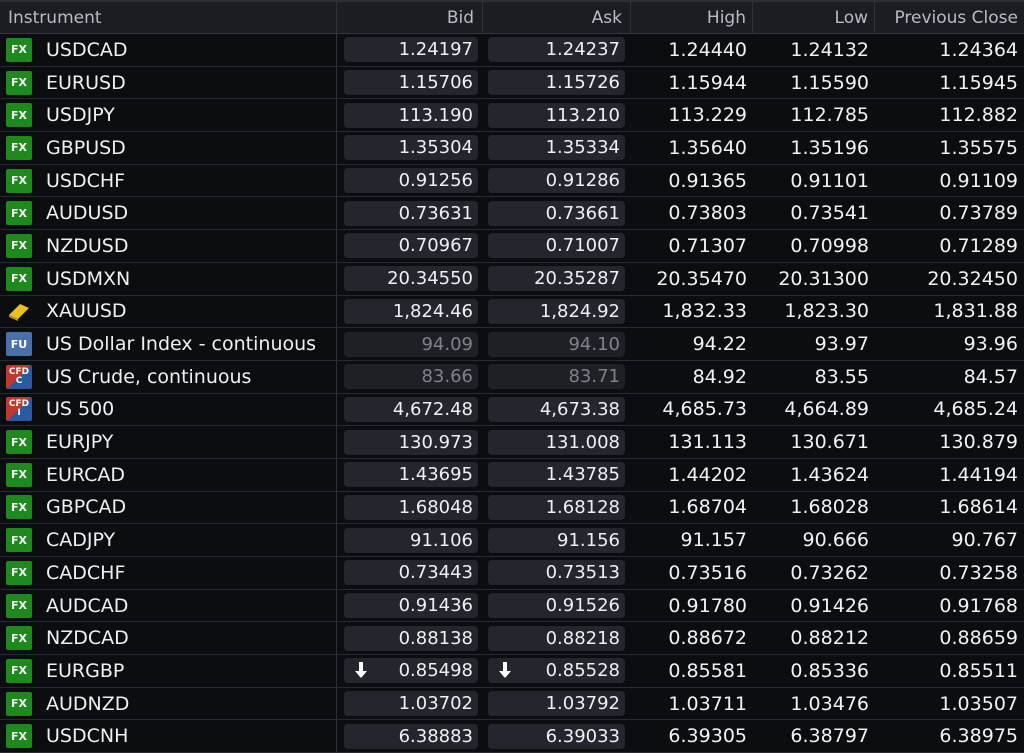 This screenshot has width=1024, height=753. Describe the element at coordinates (411, 213) in the screenshot. I see `bid-price-button: 0.73631` at that location.